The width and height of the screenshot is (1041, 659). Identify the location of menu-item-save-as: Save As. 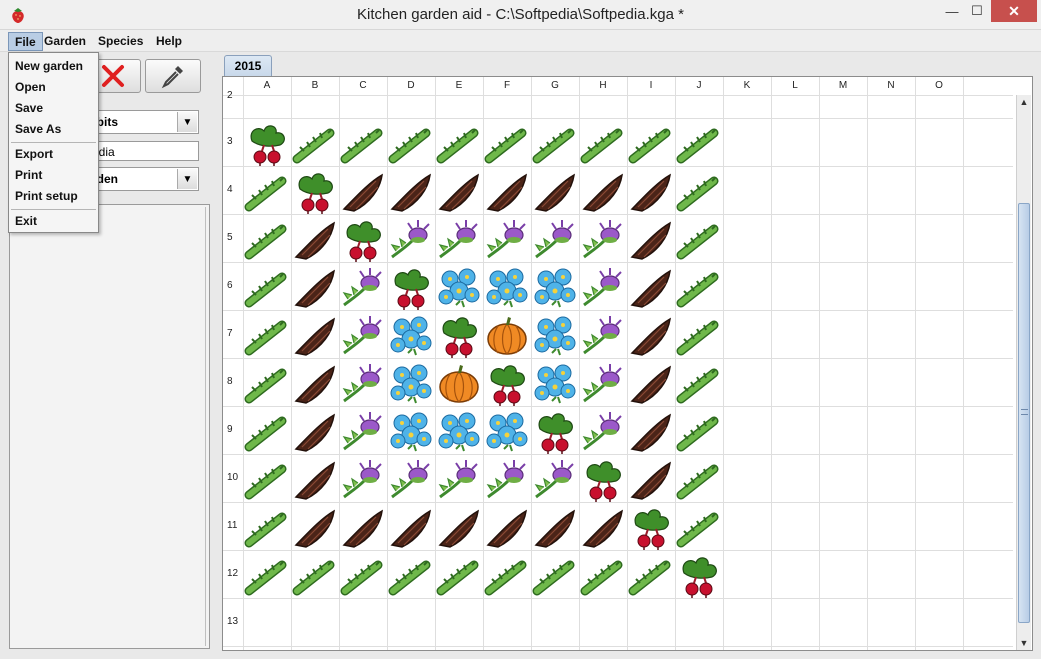
(53, 129).